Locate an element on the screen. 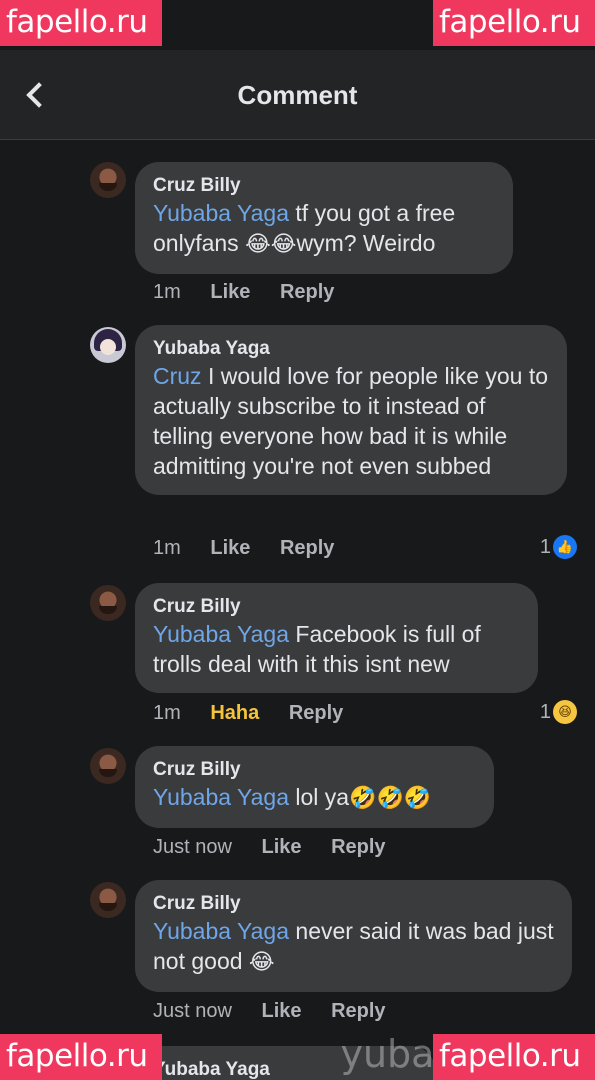  mention-link: Cruz is located at coordinates (177, 376).